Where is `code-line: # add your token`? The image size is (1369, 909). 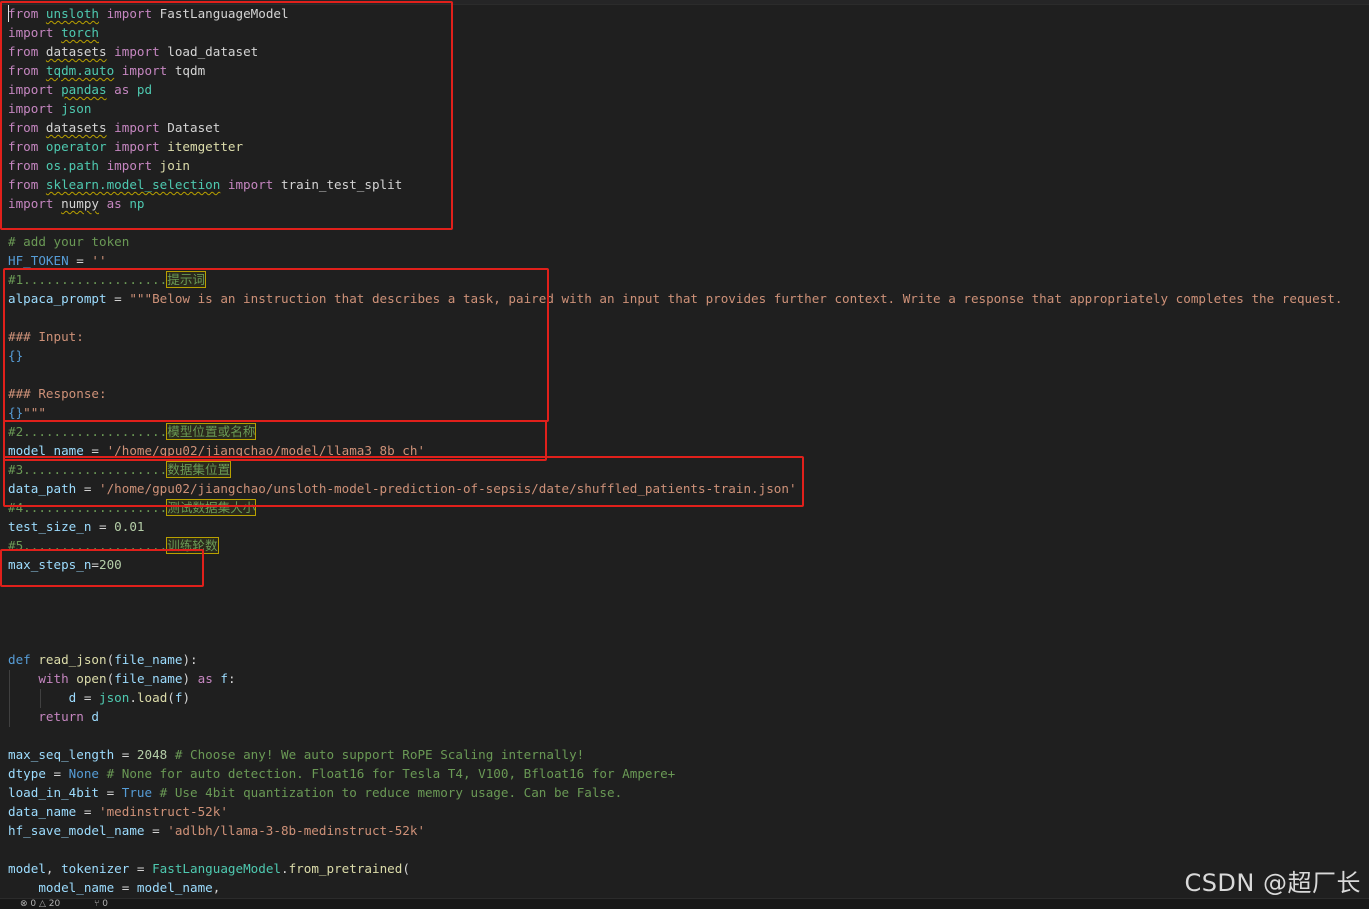
code-line: # add your token is located at coordinates (68, 241).